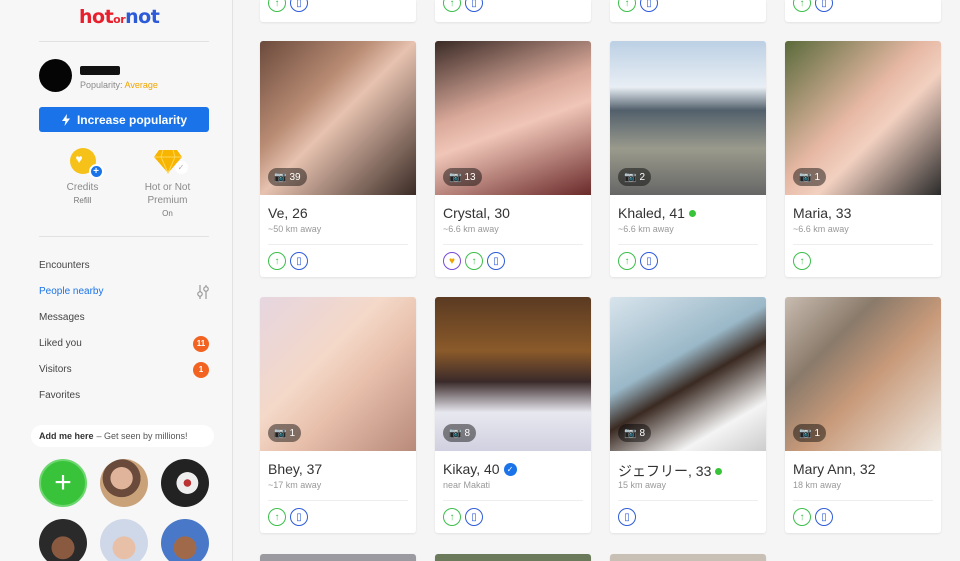 The height and width of the screenshot is (561, 960). What do you see at coordinates (124, 119) in the screenshot?
I see `increase-popularity-button: Increase popularity` at bounding box center [124, 119].